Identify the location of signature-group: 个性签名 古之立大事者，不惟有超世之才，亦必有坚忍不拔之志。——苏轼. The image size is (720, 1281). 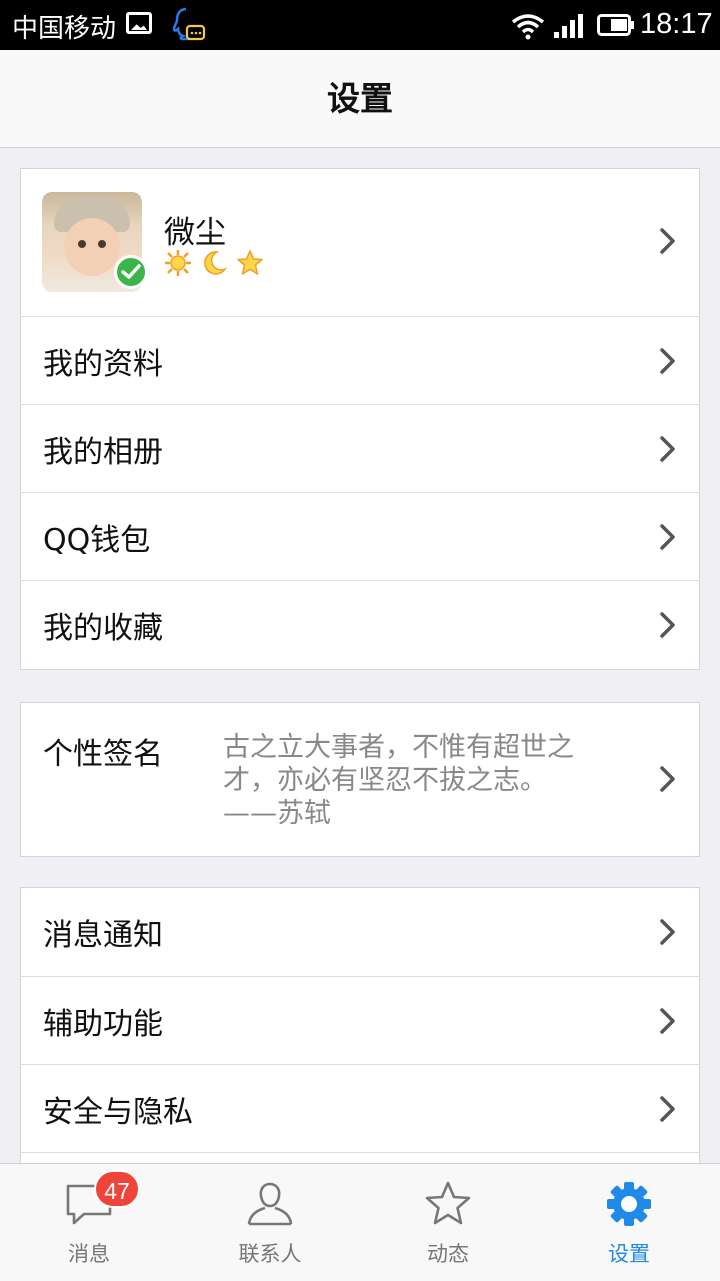
(360, 779).